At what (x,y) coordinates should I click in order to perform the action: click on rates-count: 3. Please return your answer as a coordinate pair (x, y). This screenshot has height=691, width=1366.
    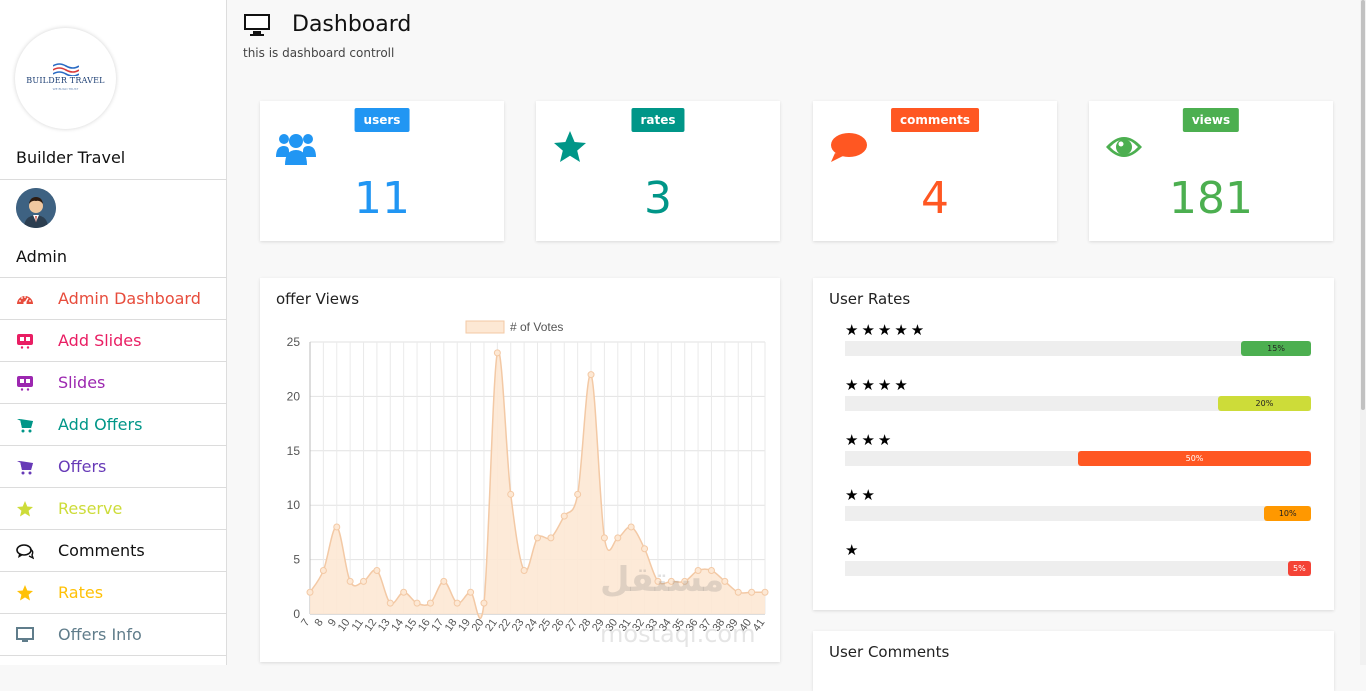
    Looking at the image, I should click on (658, 198).